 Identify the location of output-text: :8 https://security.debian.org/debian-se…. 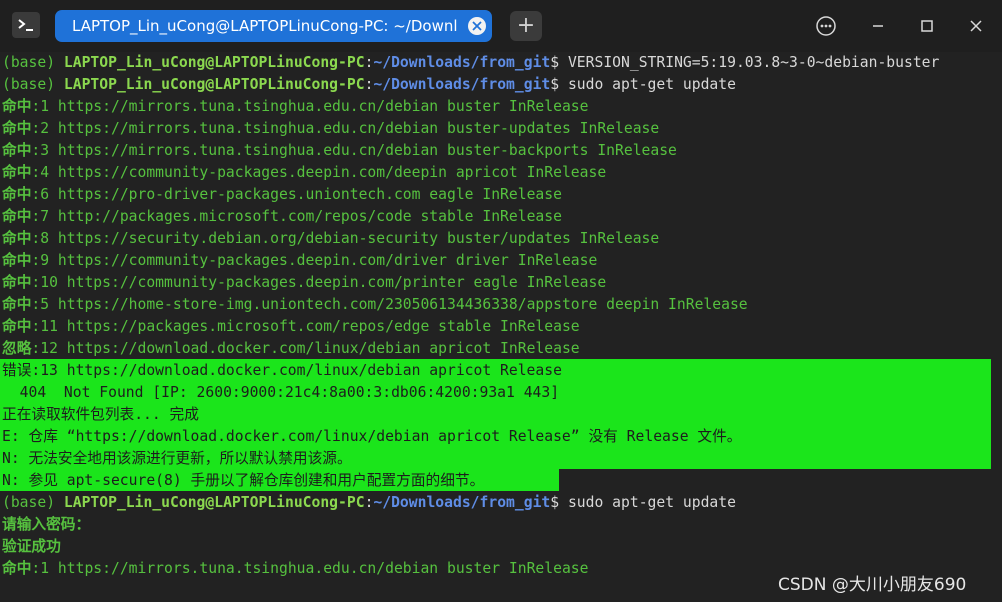
(345, 238).